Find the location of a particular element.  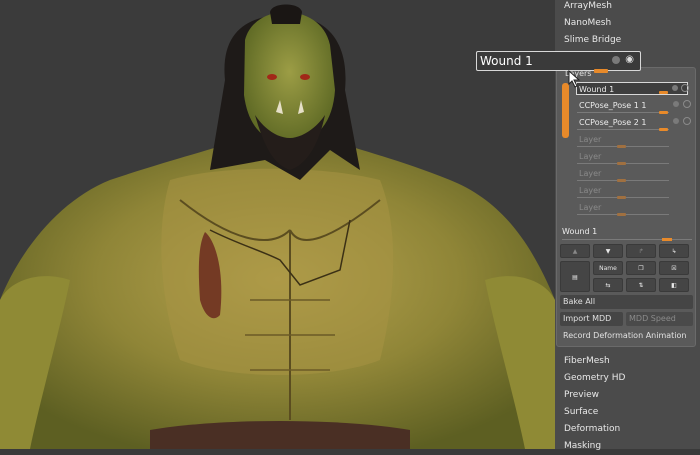

selected-layer-strength-slider is located at coordinates (667, 239).